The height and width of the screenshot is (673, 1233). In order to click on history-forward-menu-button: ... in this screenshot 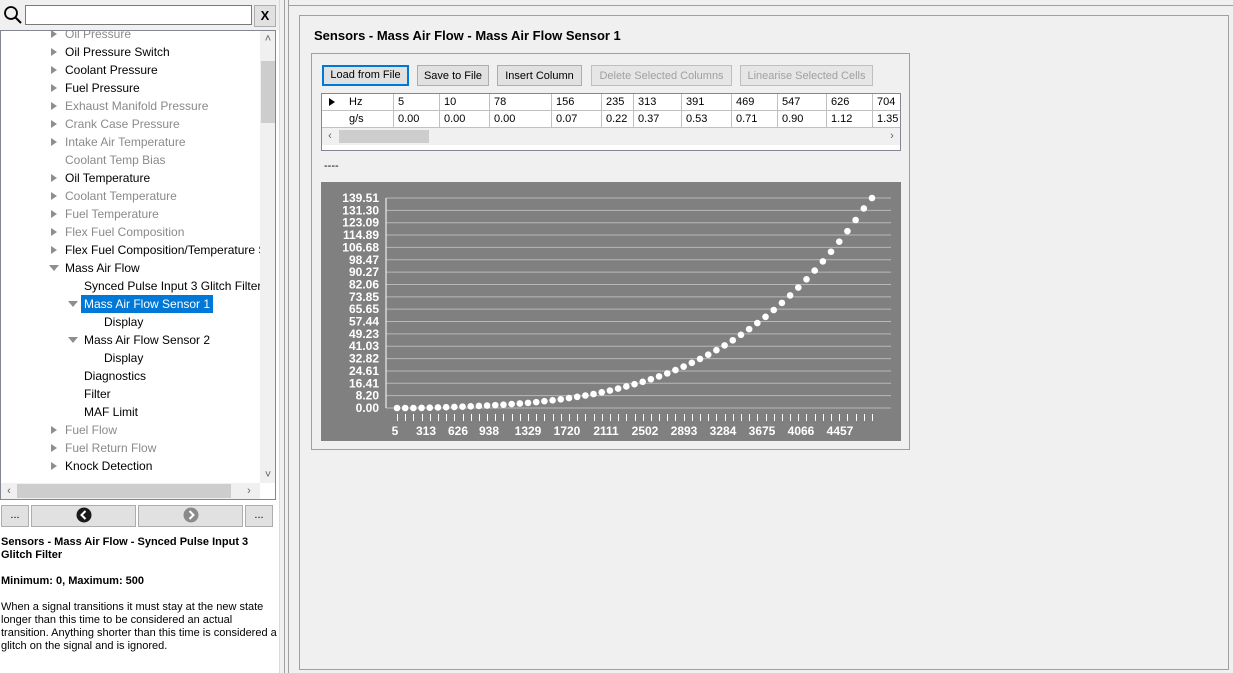, I will do `click(259, 516)`.